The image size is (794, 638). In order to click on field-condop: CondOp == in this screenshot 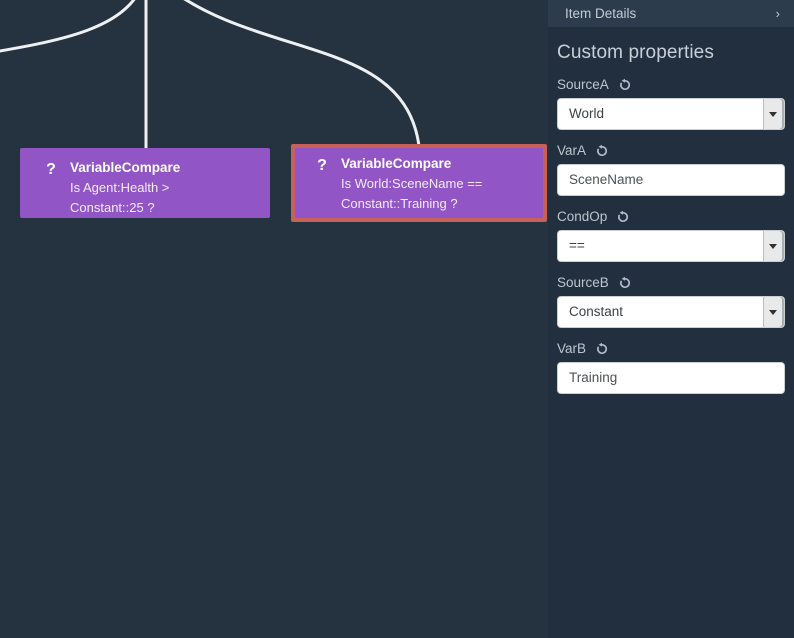, I will do `click(671, 234)`.